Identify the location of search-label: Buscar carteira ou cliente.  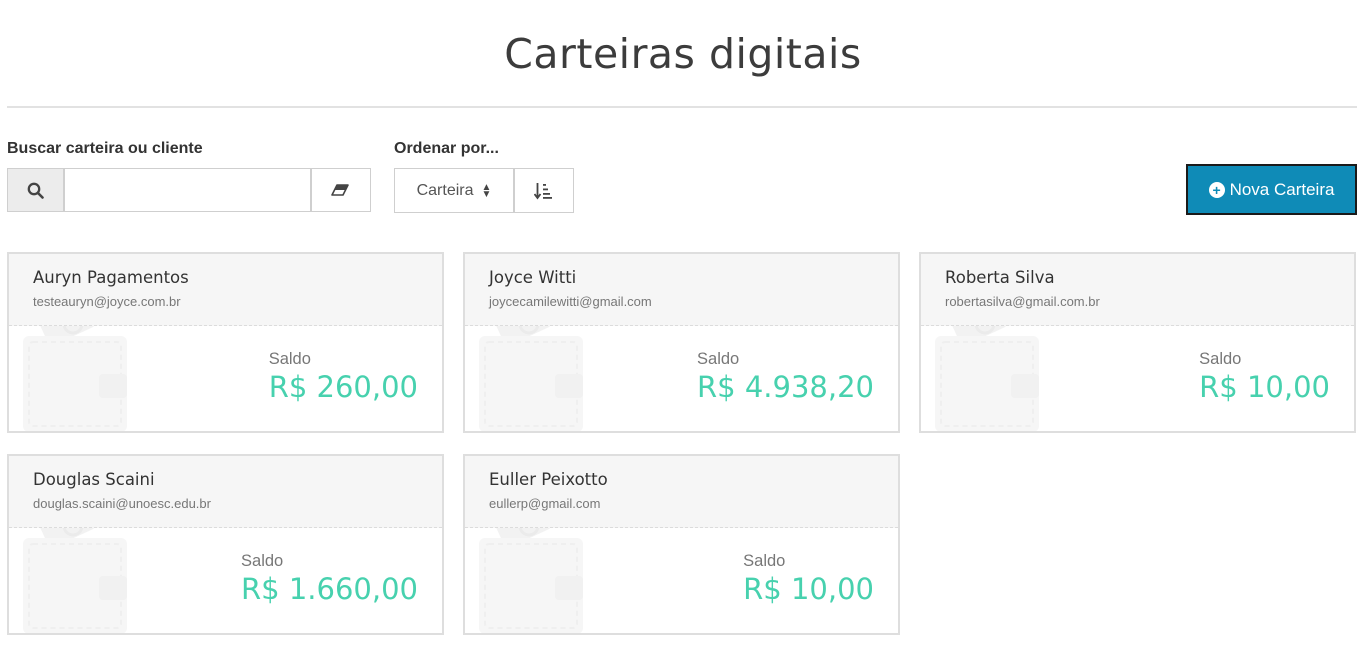
(105, 148).